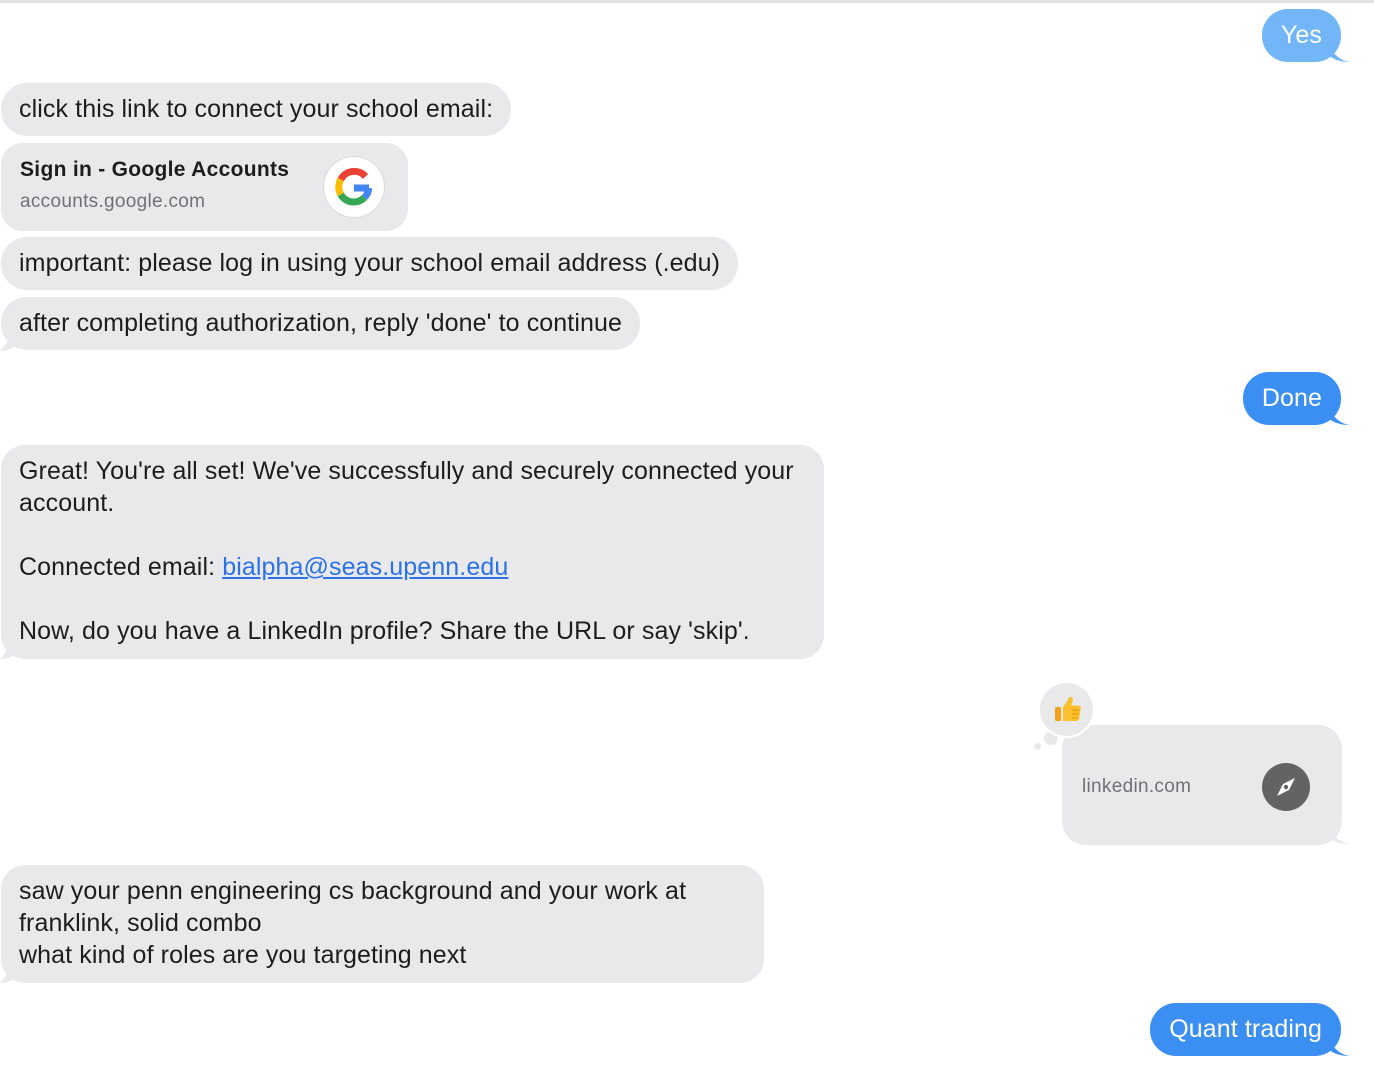  Describe the element at coordinates (354, 187) in the screenshot. I see `google-g-icon` at that location.